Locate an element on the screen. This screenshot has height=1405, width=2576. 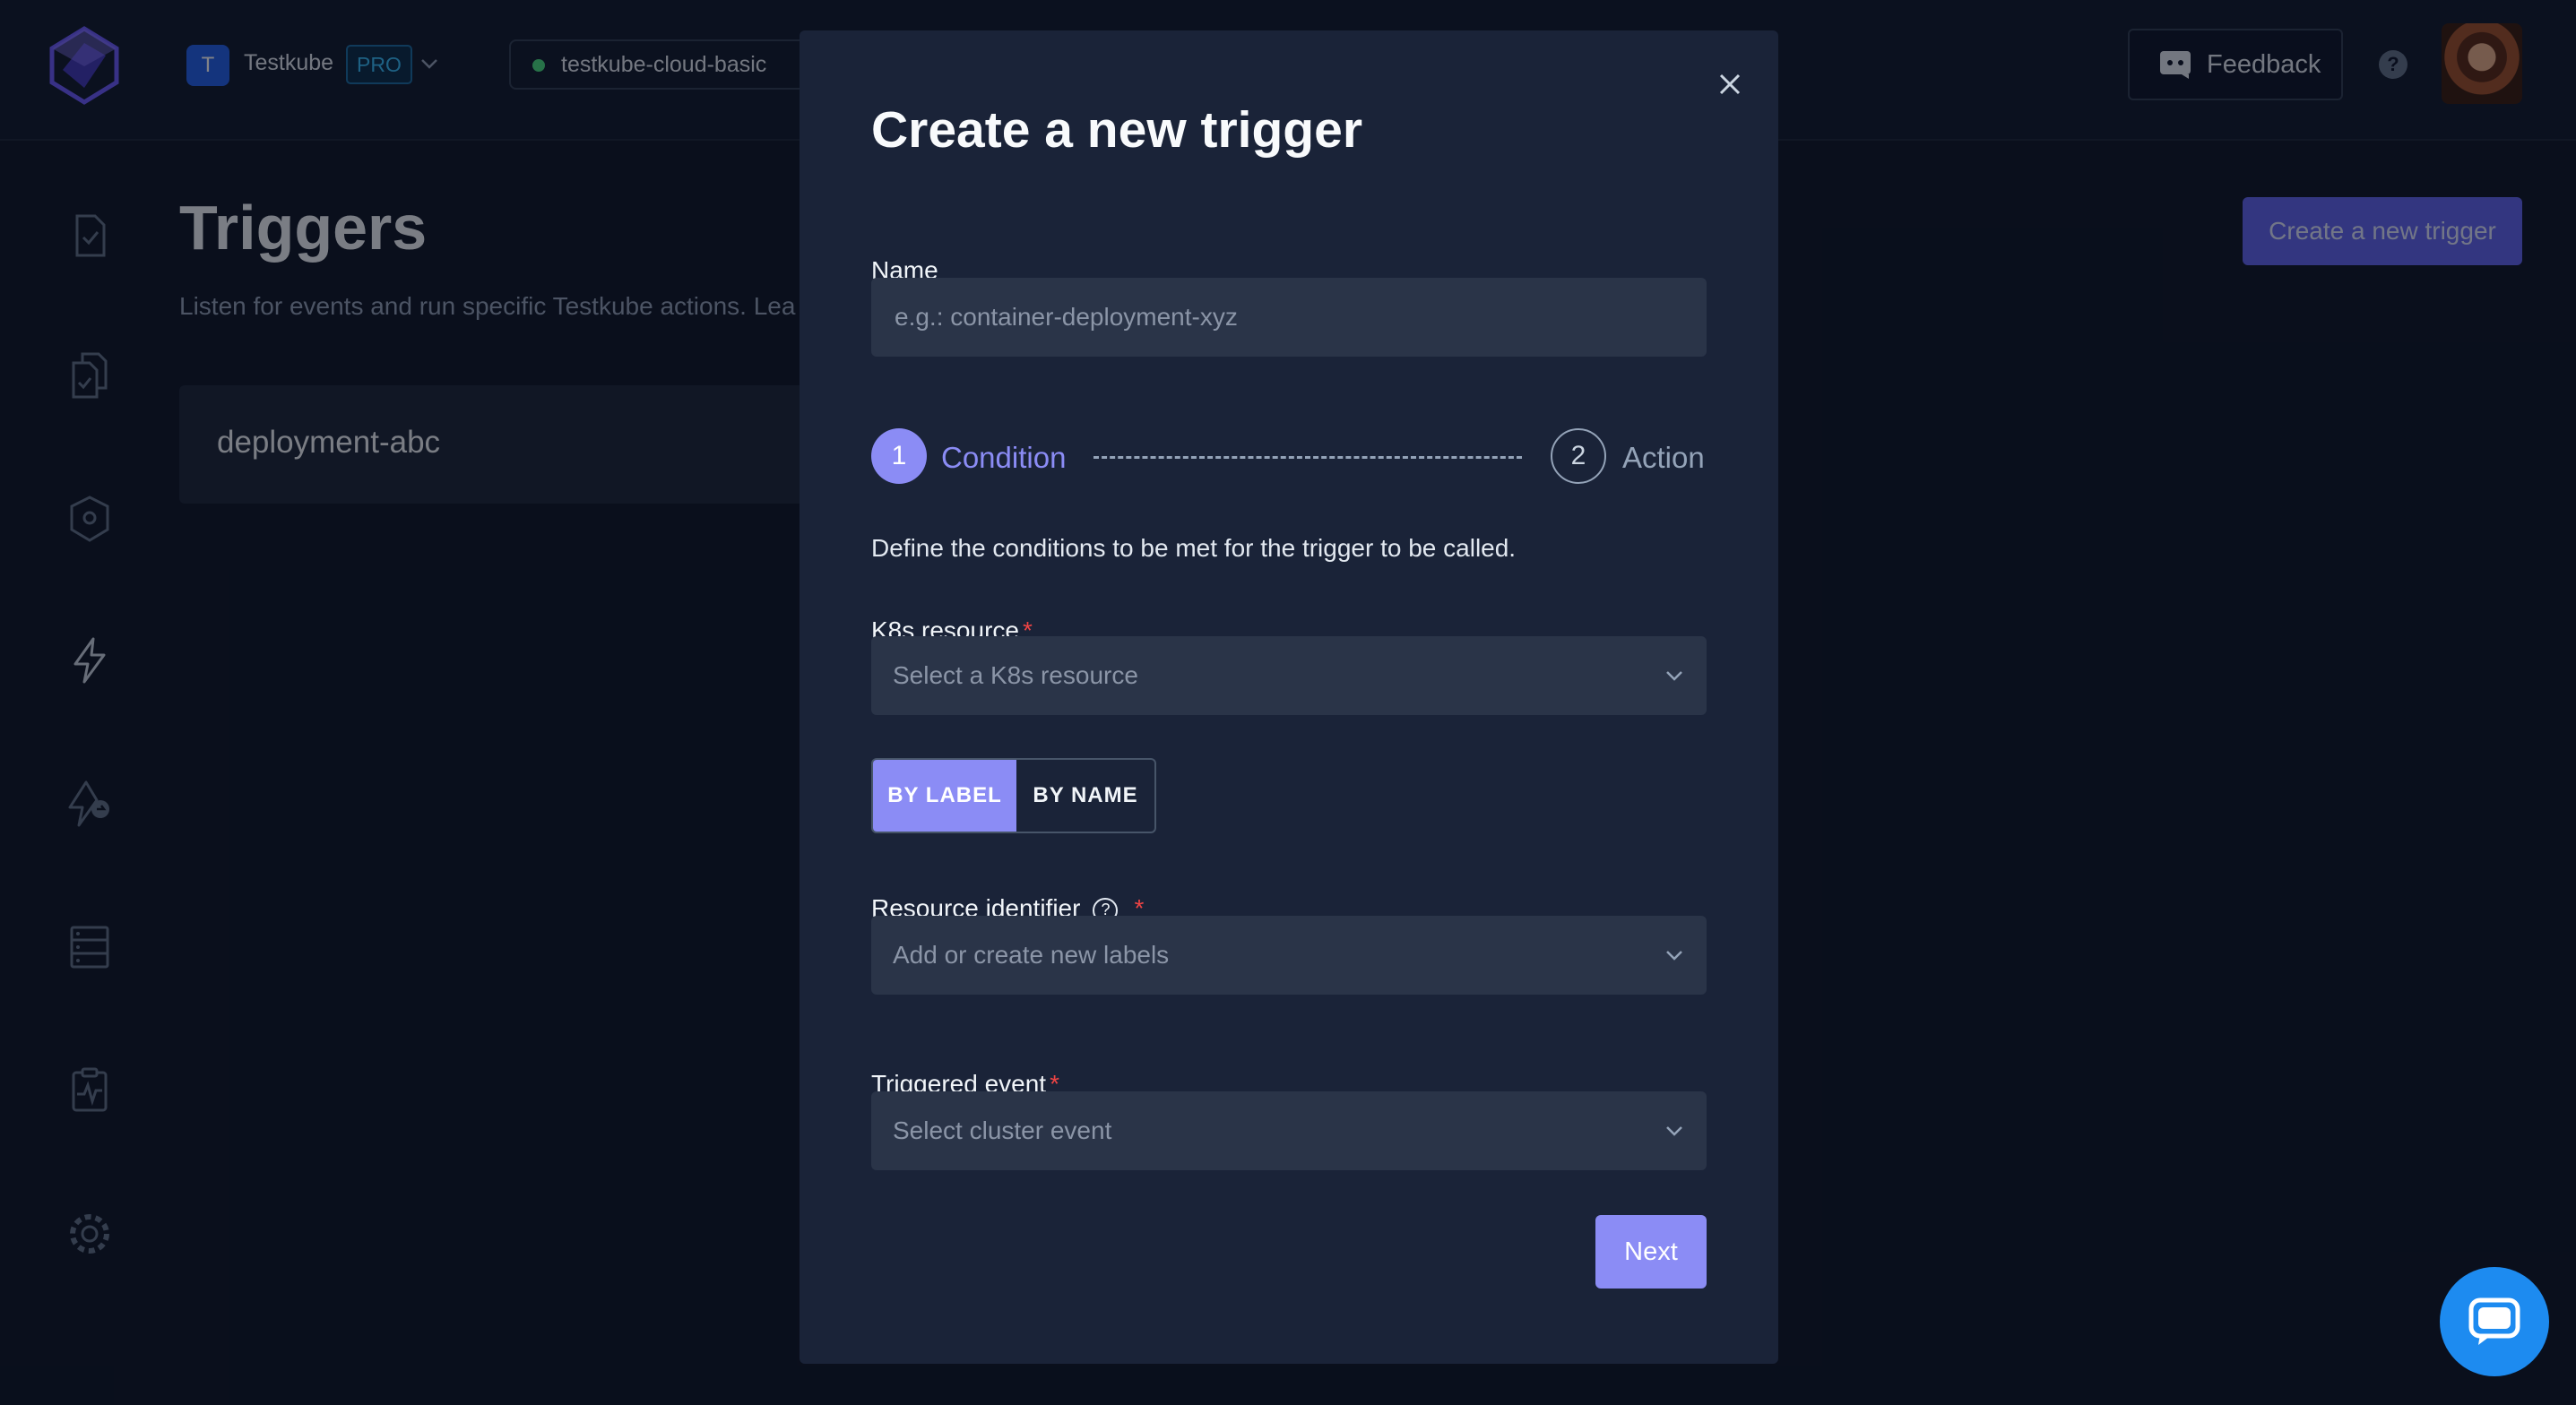
stepper-connector is located at coordinates (1308, 458).